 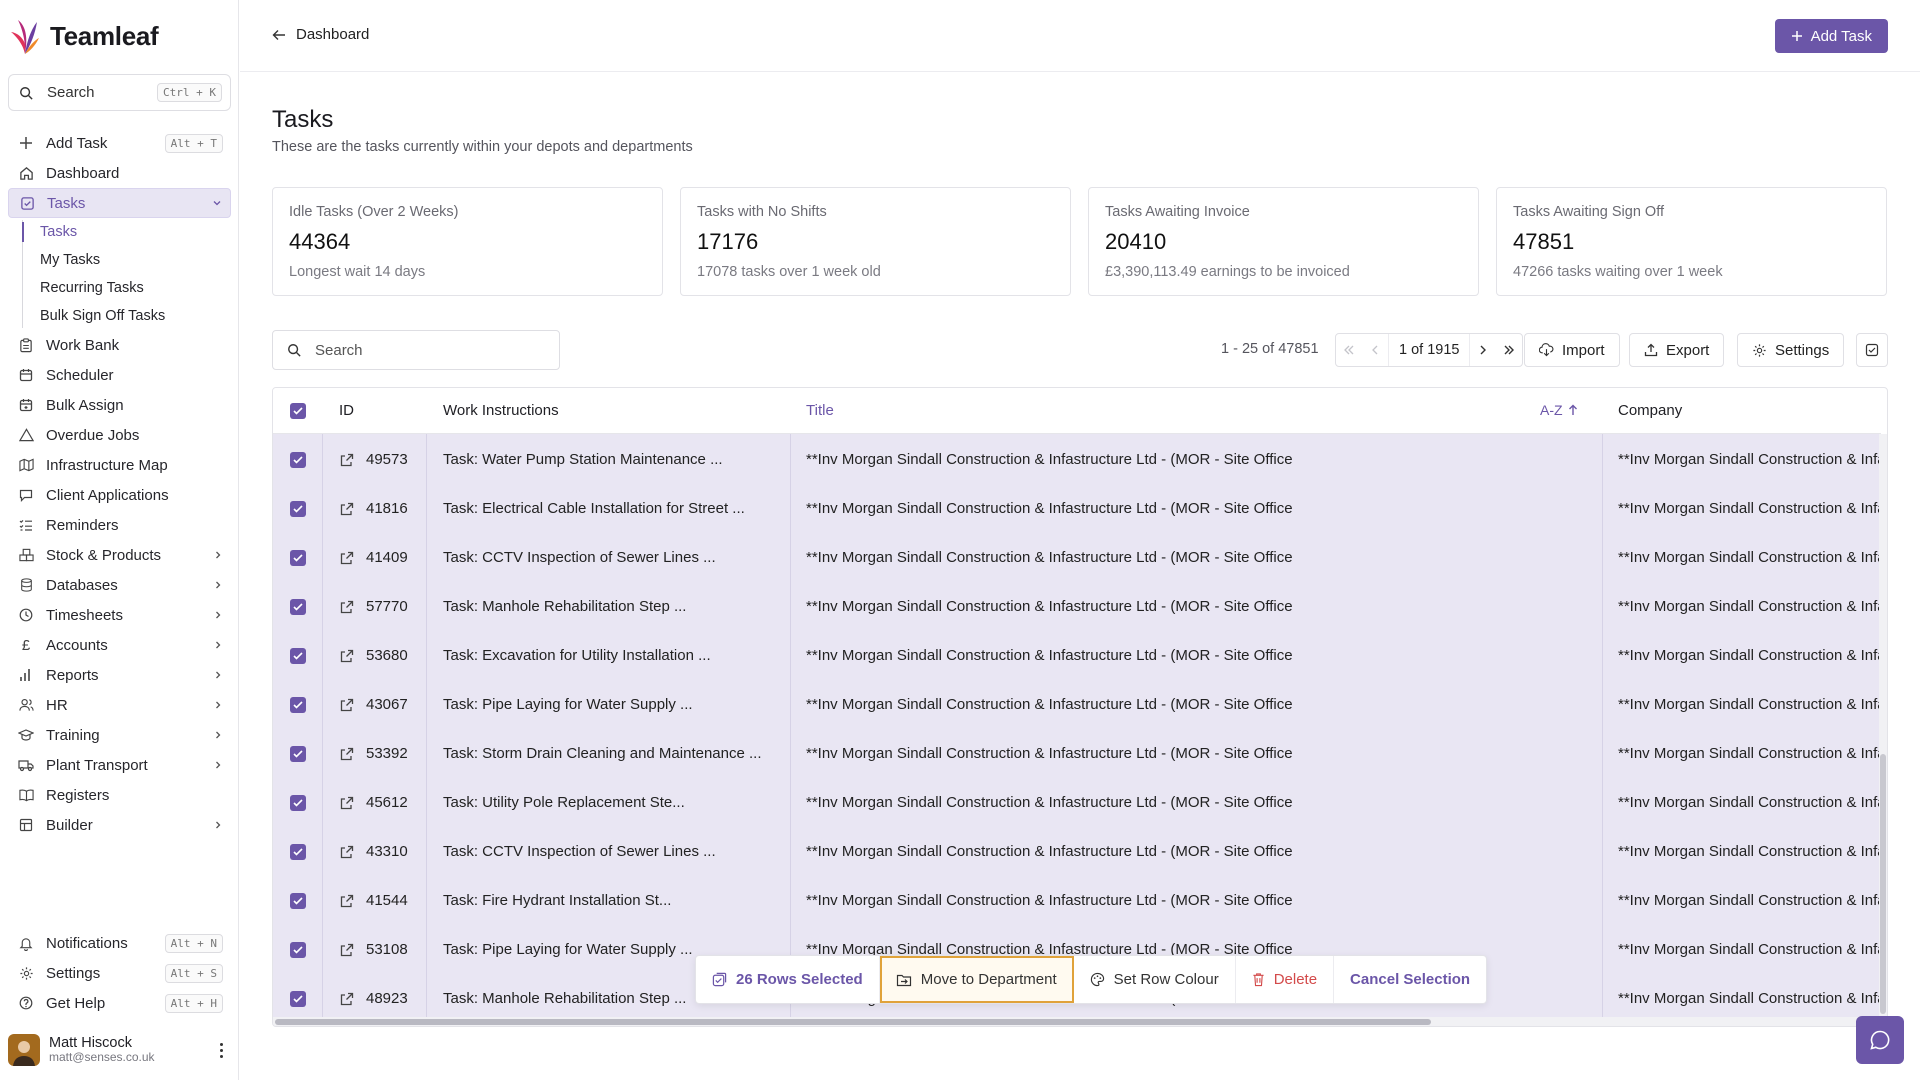 I want to click on first-page-icon, so click(x=1349, y=350).